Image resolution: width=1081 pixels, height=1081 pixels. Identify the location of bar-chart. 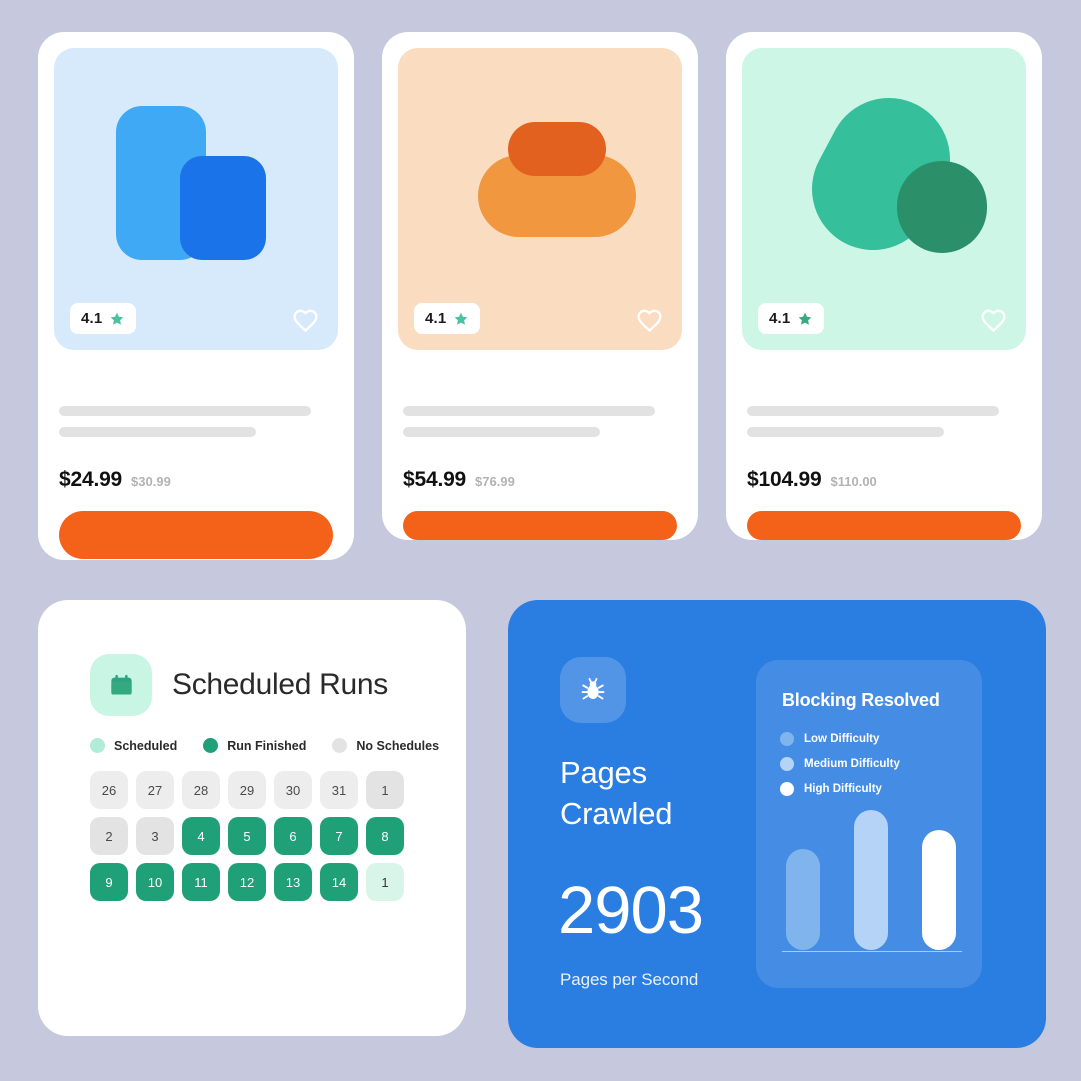
(871, 880).